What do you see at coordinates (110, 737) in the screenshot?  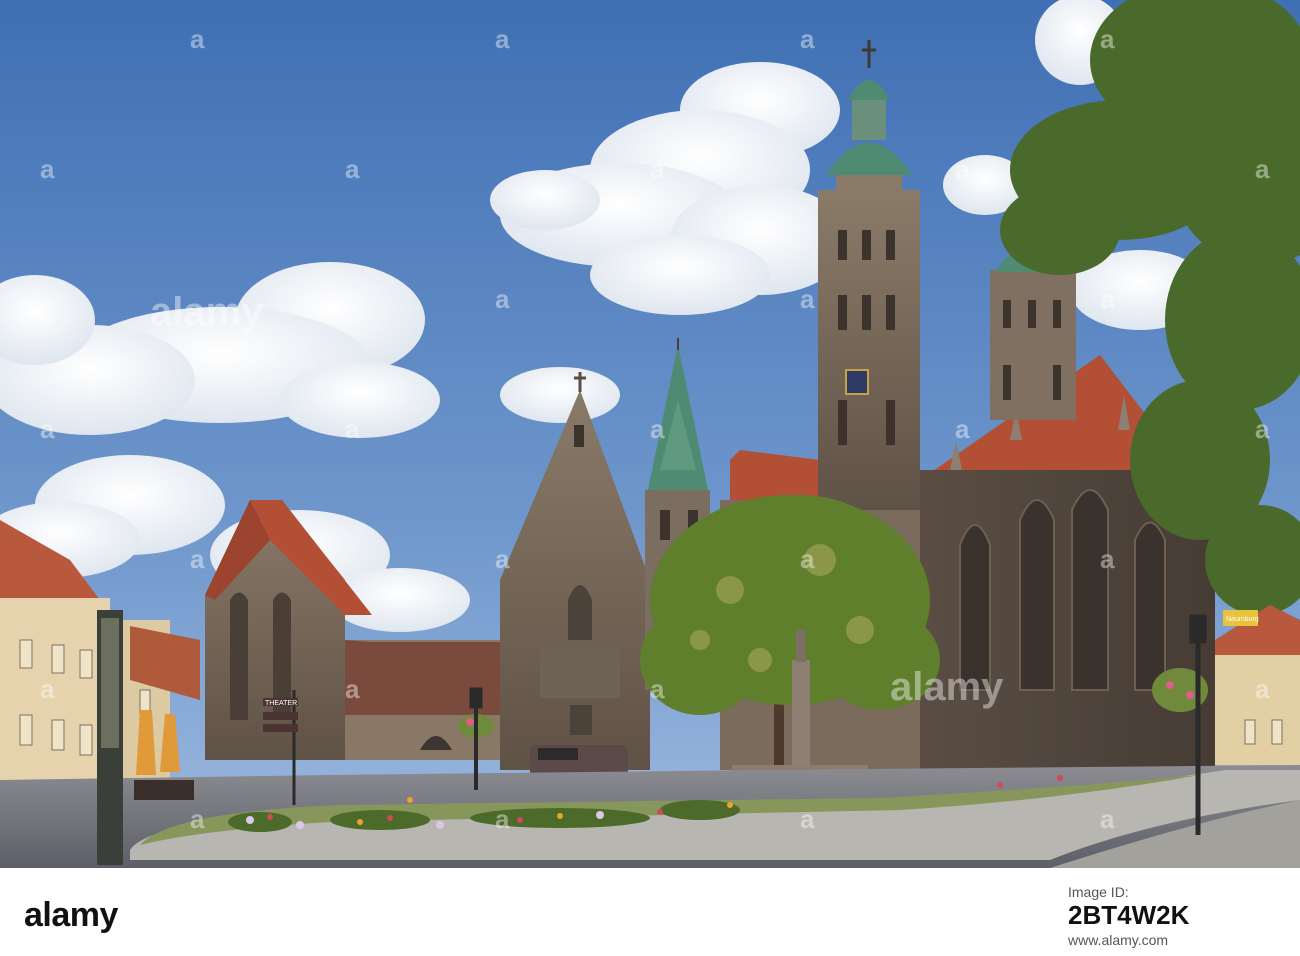 I see `info-pillar` at bounding box center [110, 737].